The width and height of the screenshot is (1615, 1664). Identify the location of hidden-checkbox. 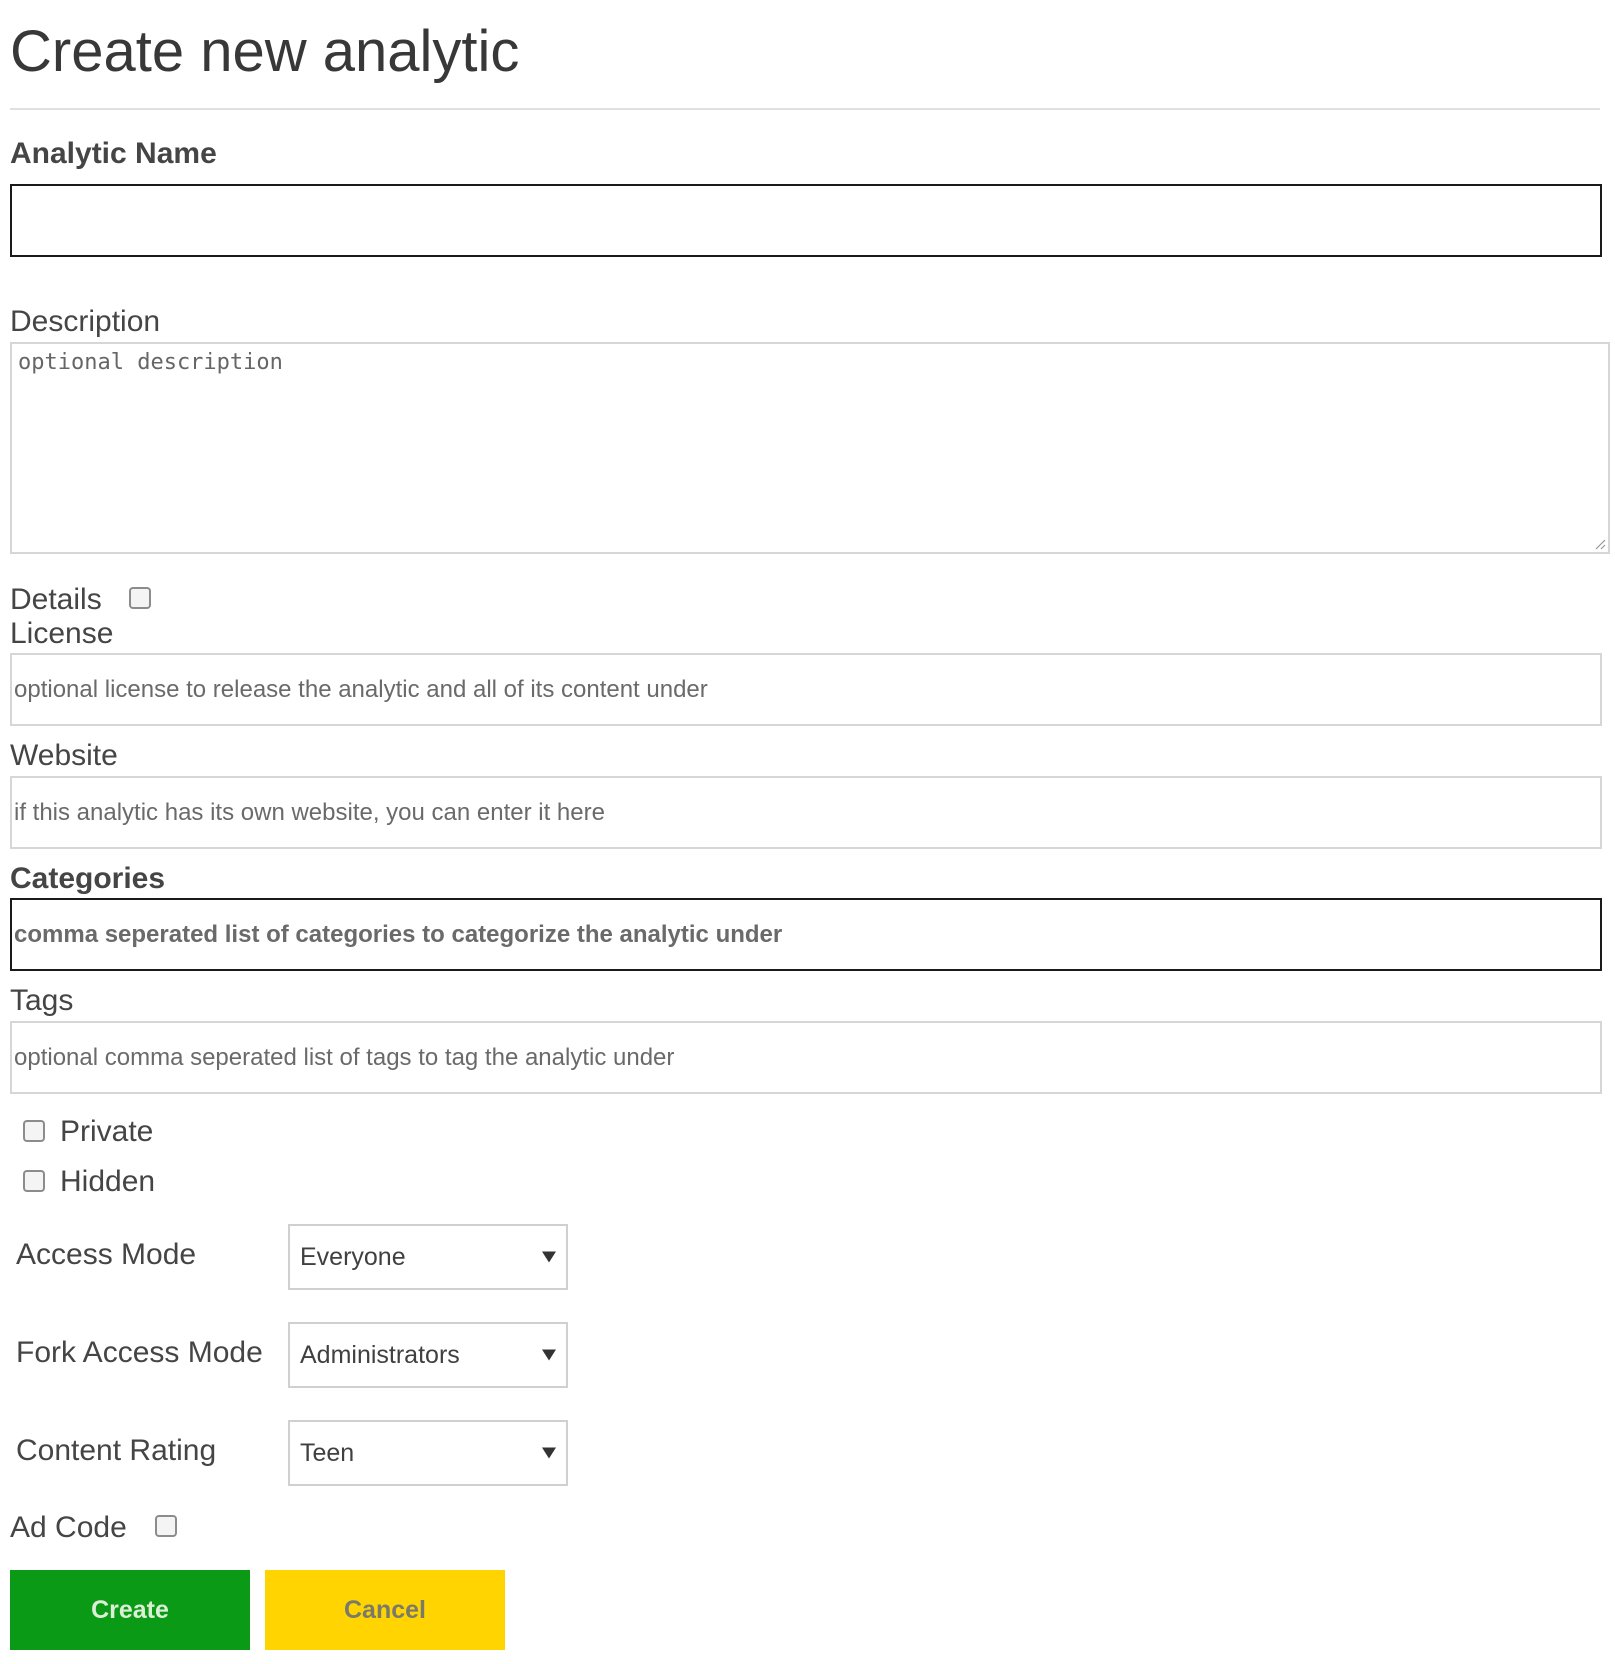
(34, 1181).